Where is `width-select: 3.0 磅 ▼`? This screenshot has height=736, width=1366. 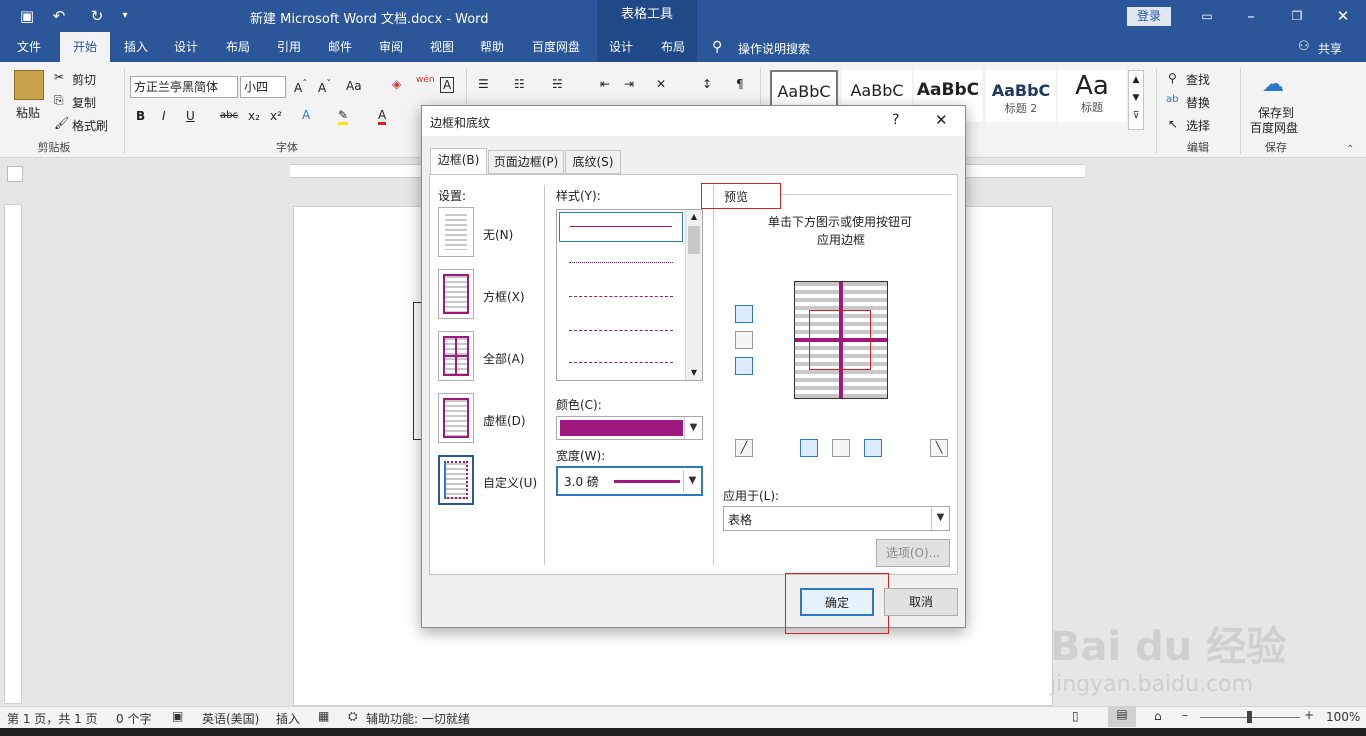
width-select: 3.0 磅 ▼ is located at coordinates (629, 481).